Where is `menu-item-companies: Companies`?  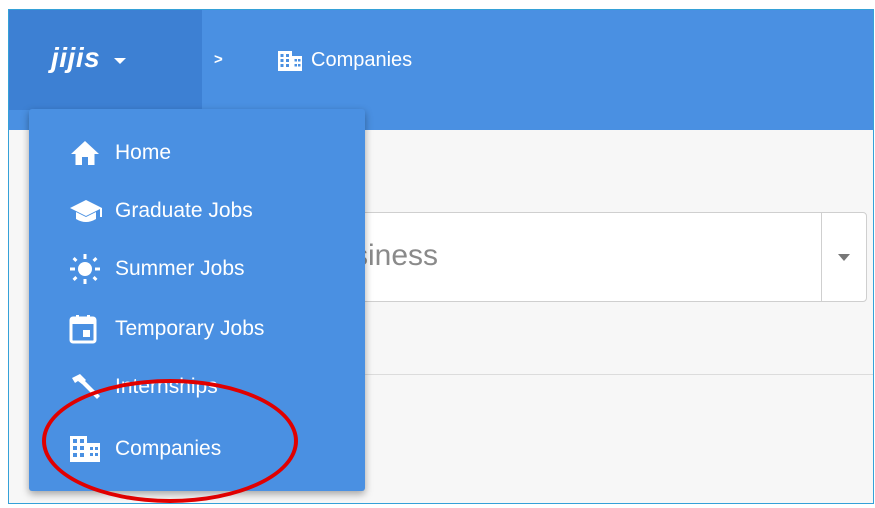
menu-item-companies: Companies is located at coordinates (197, 449).